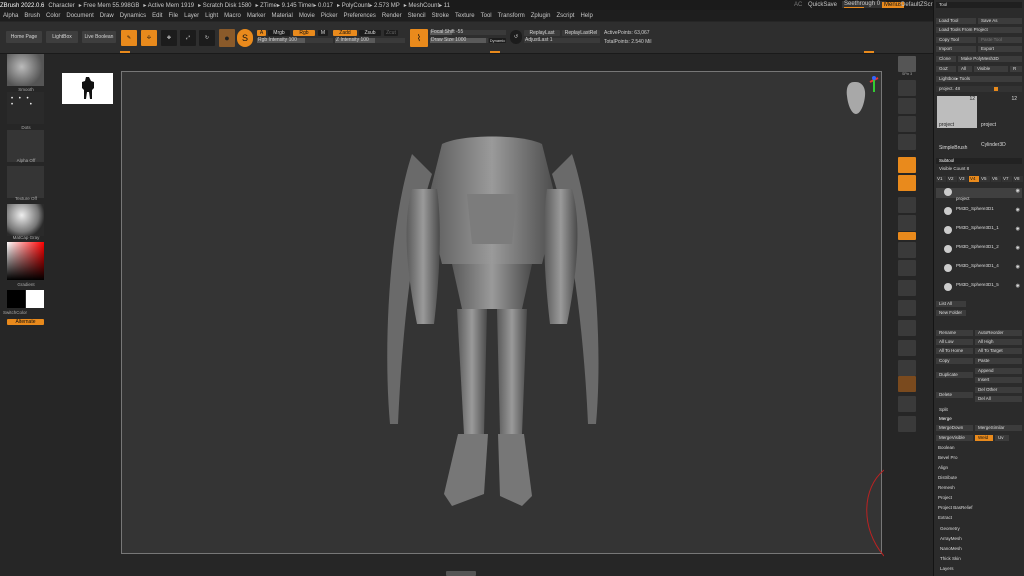  What do you see at coordinates (295, 40) in the screenshot?
I see `rgb-intensity-slider: Rgb Intensity 100` at bounding box center [295, 40].